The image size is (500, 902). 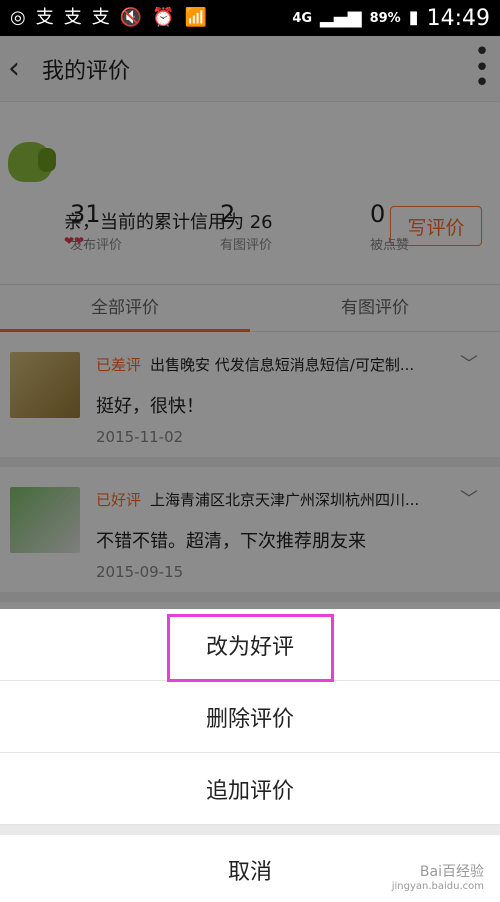 What do you see at coordinates (18, 17) in the screenshot?
I see `weibo-icon: ◎` at bounding box center [18, 17].